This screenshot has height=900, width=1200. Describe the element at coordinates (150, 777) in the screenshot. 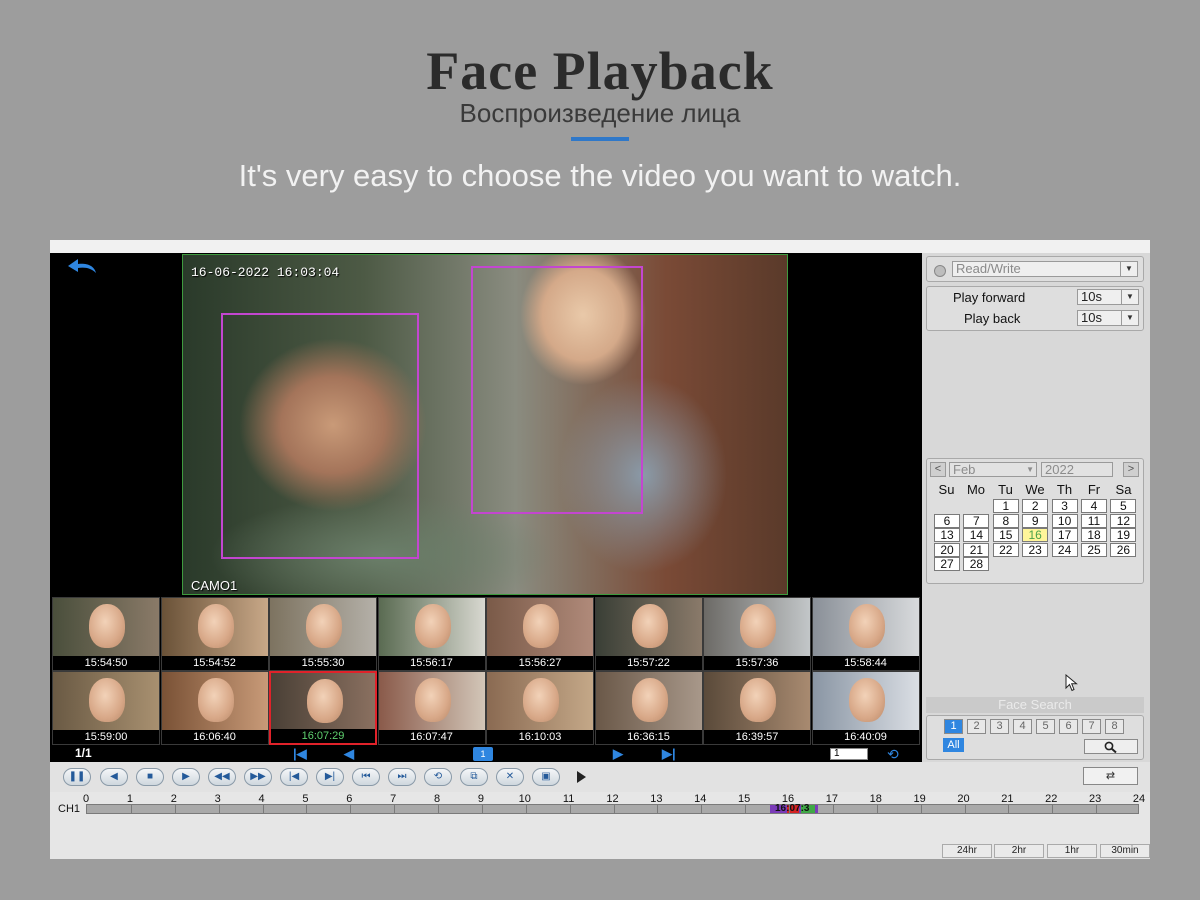

I see `stop-button: ■` at that location.